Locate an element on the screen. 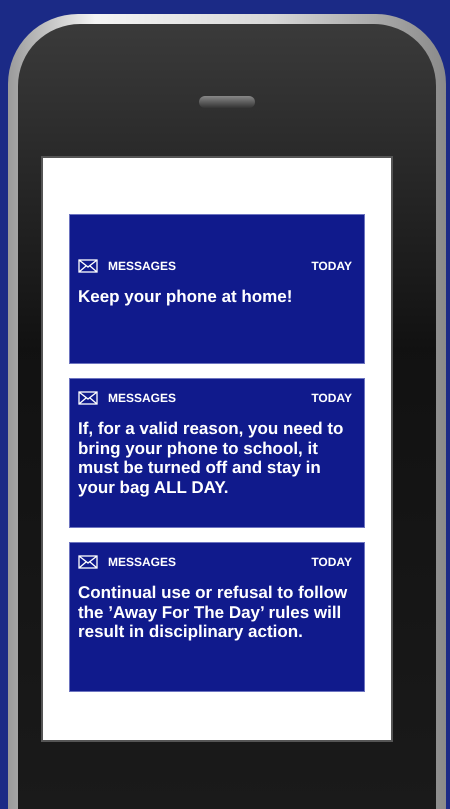 This screenshot has width=450, height=809. notification-card: MESSAGES TODAY Keep your phone at home! is located at coordinates (217, 289).